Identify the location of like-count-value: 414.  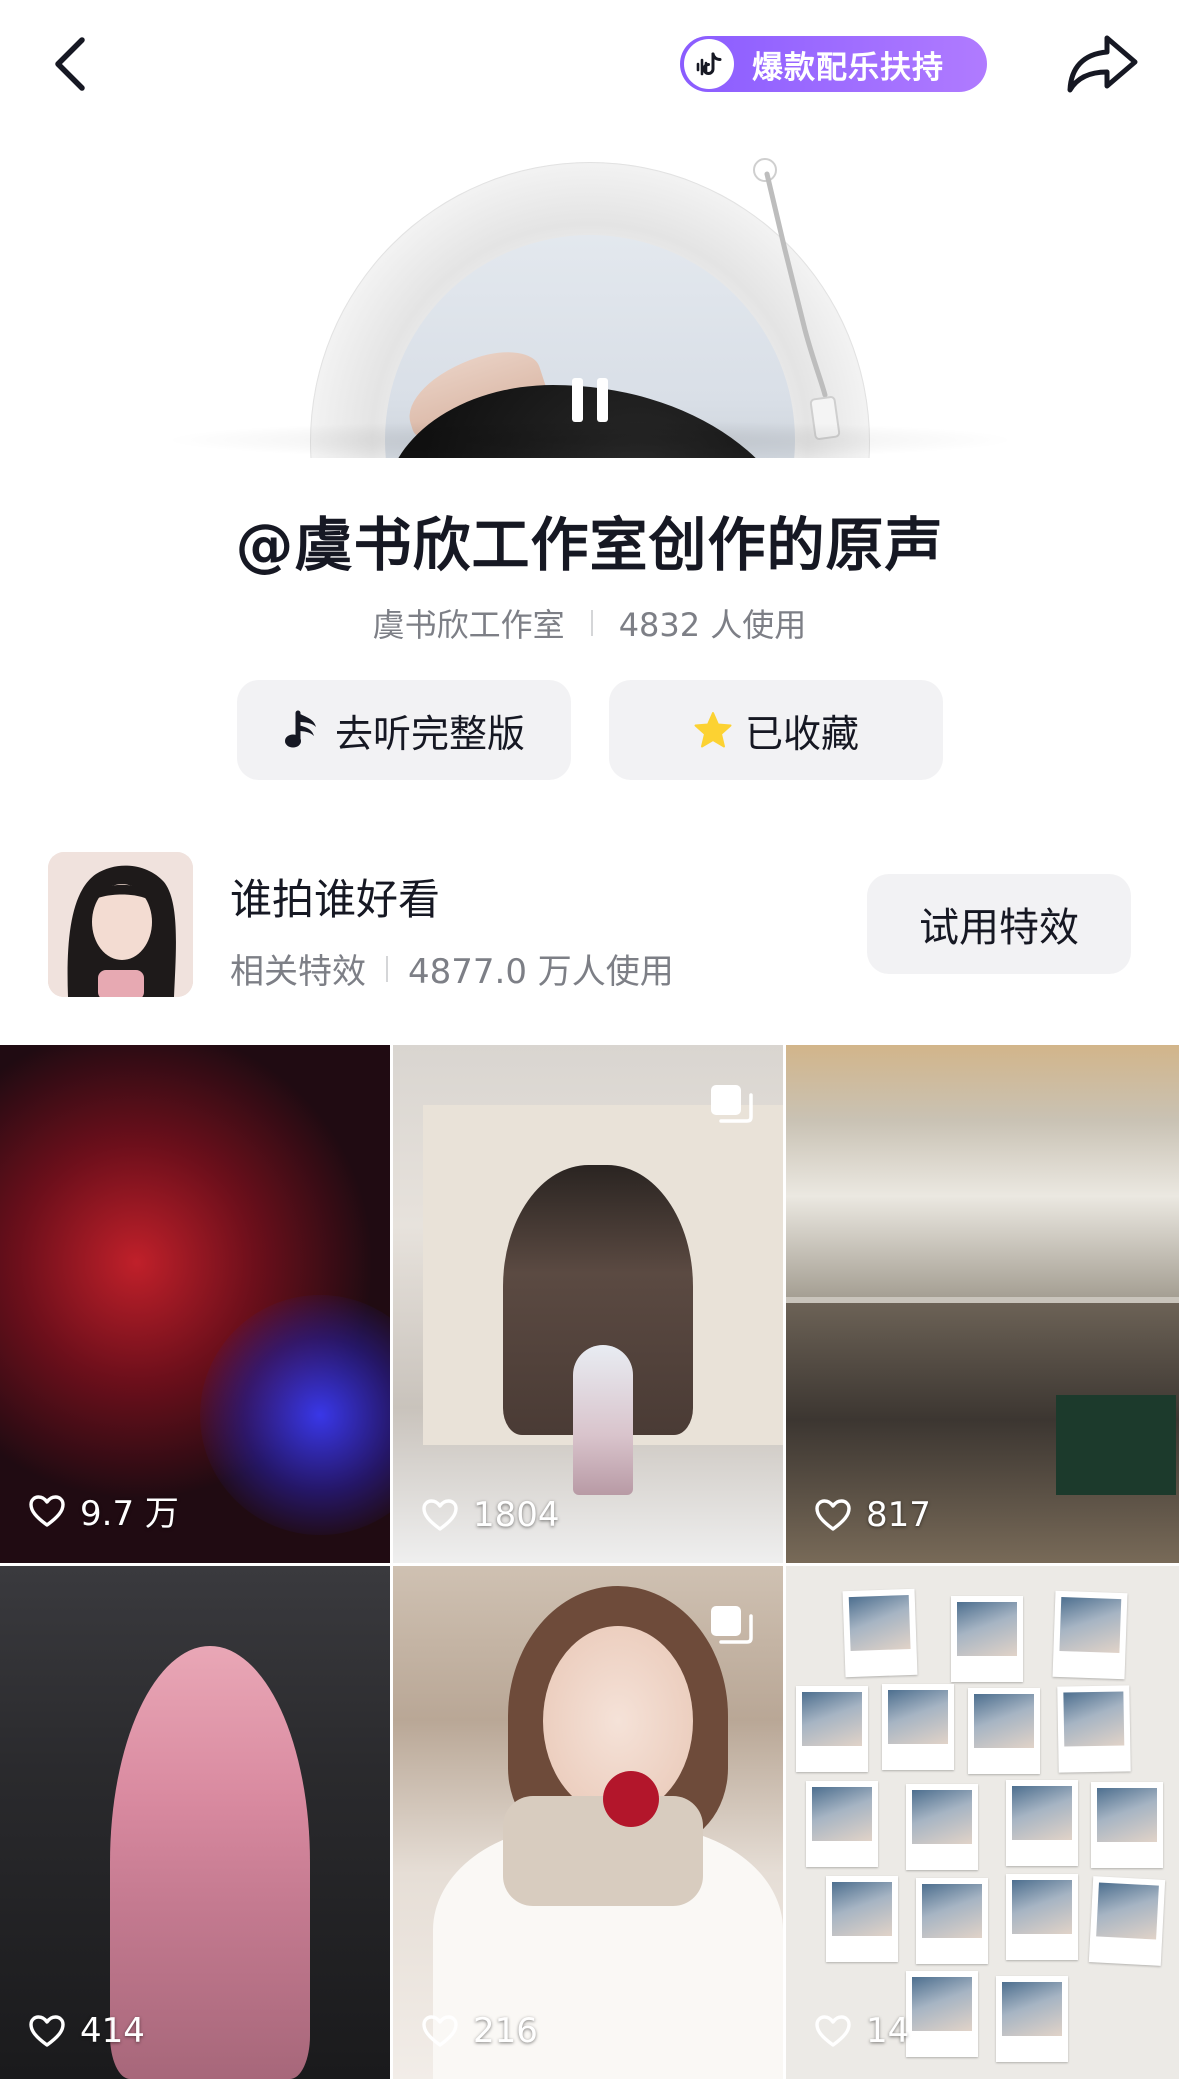
(112, 2031).